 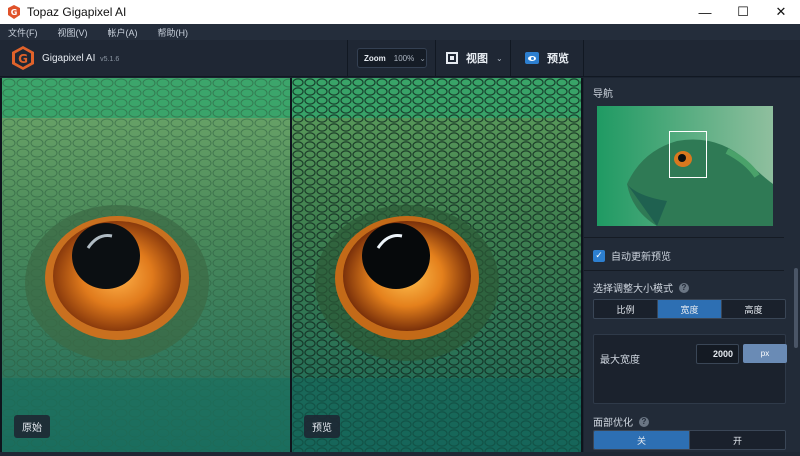 What do you see at coordinates (796, 308) in the screenshot?
I see `side-panel-scrollbar` at bounding box center [796, 308].